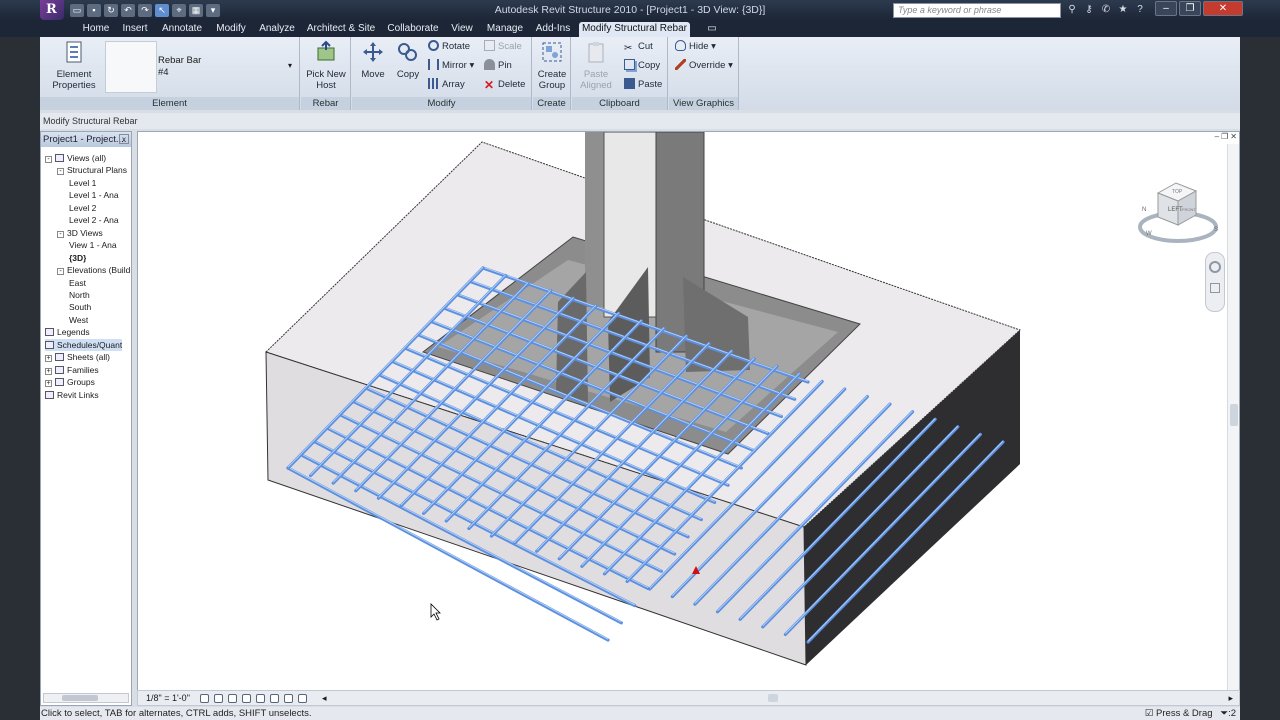  Describe the element at coordinates (77, 258) in the screenshot. I see `browser-item: {3D}` at that location.